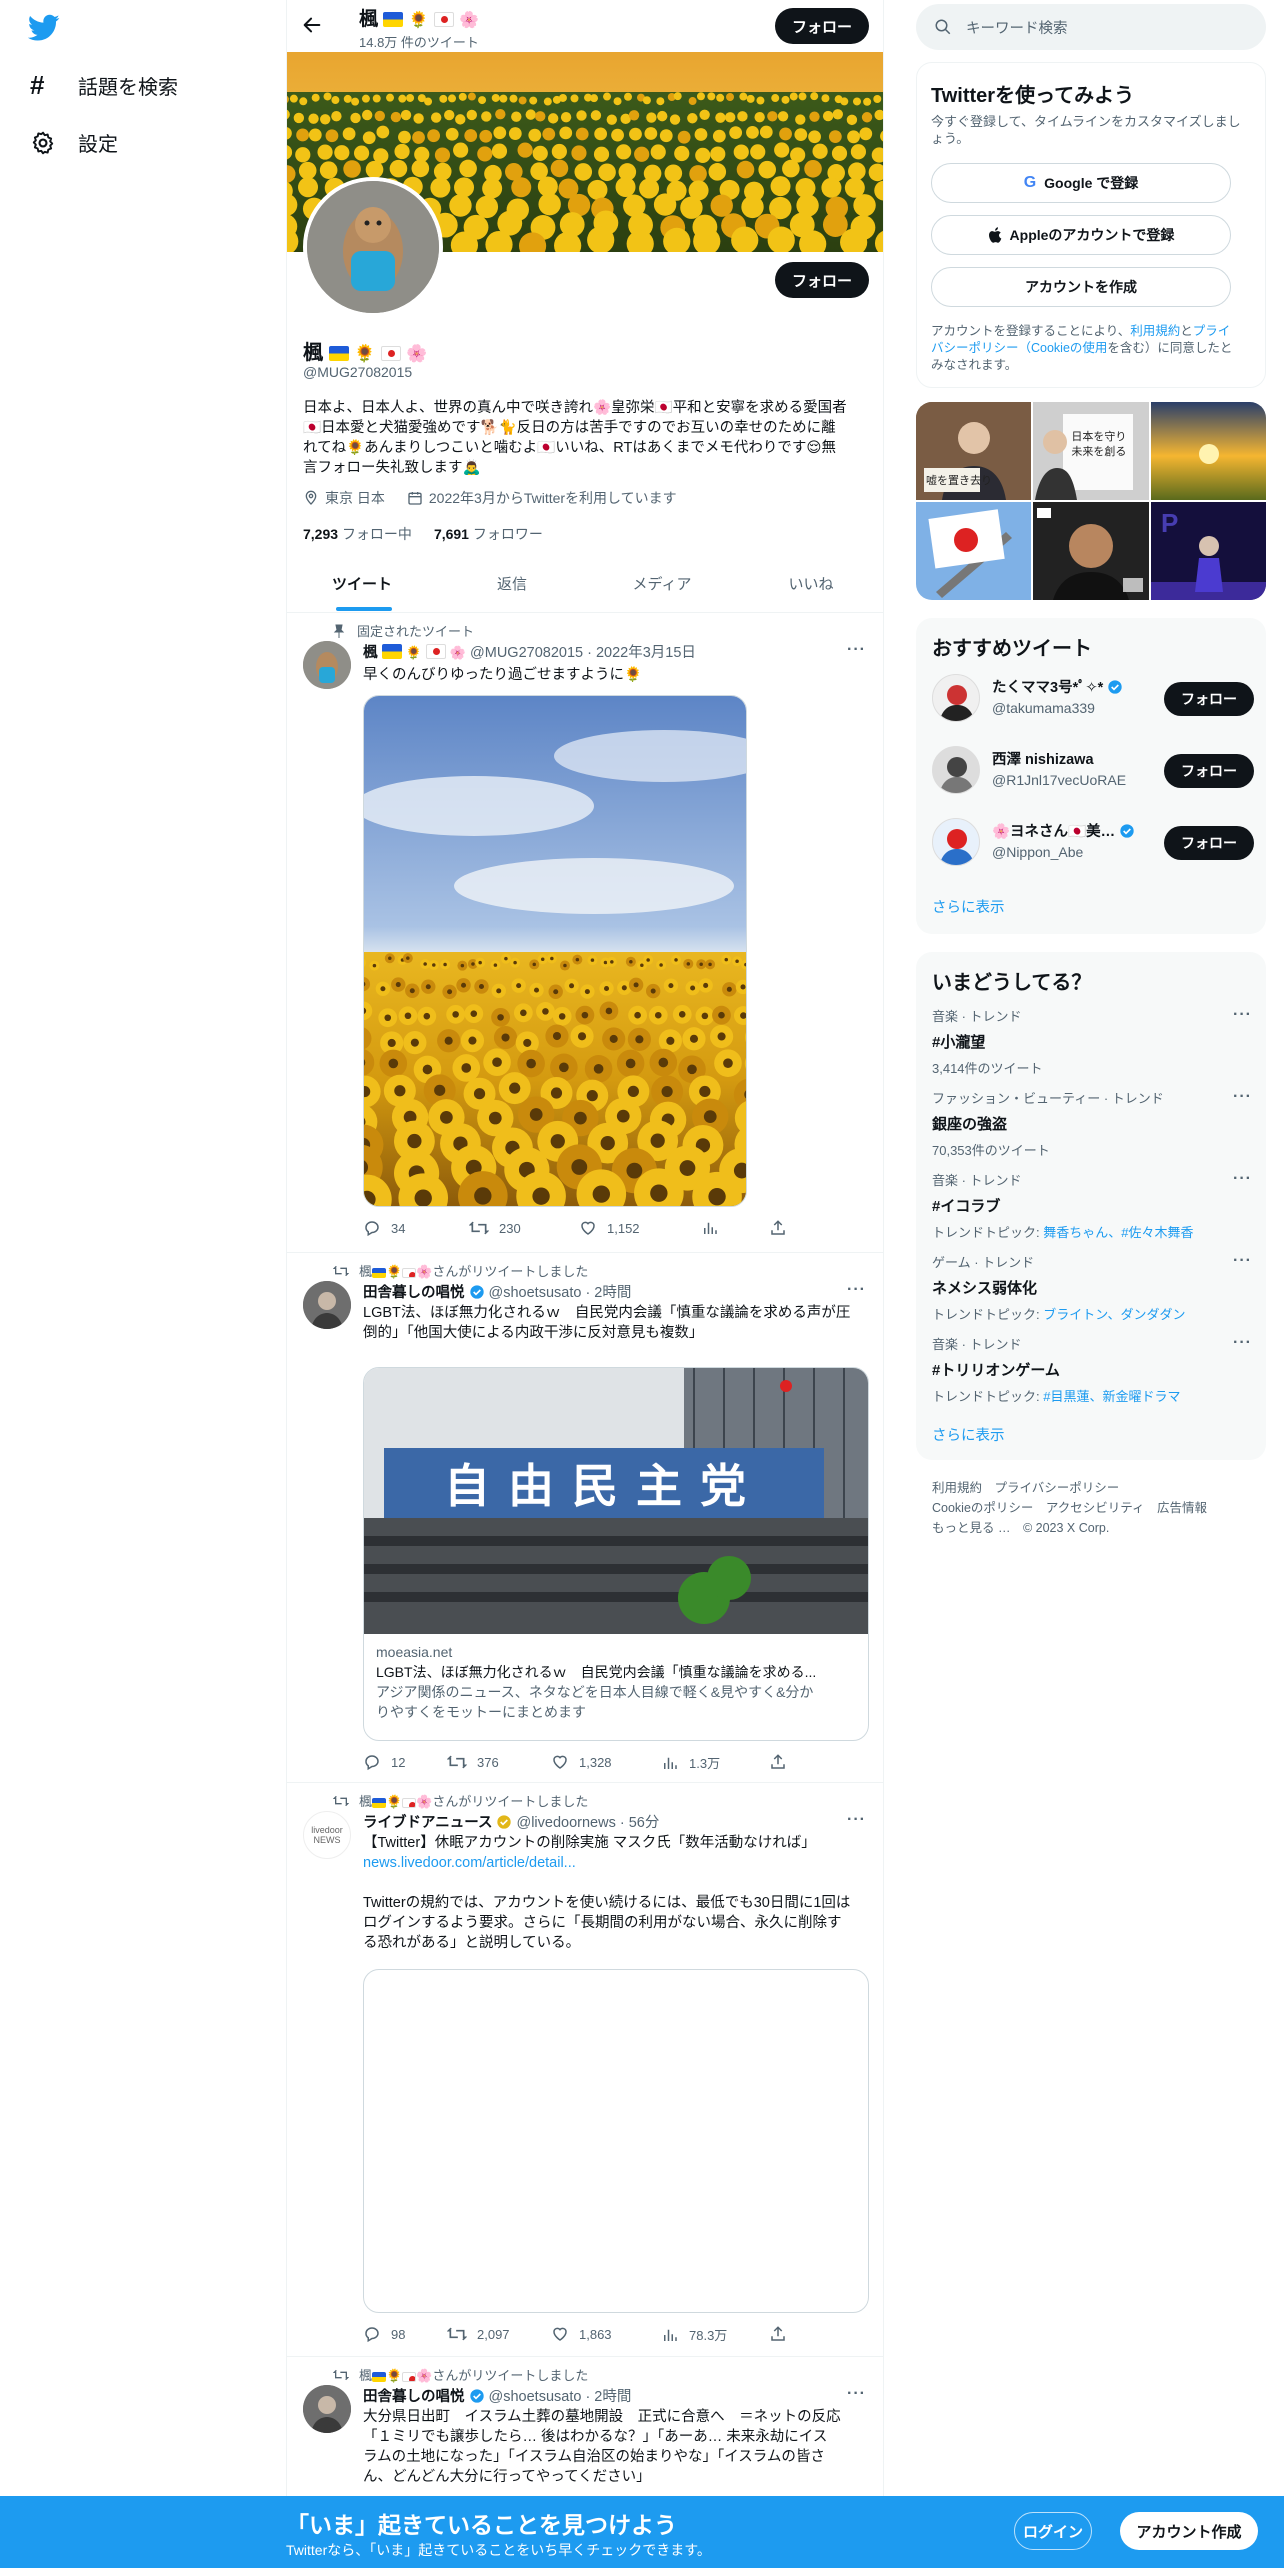 The image size is (1284, 2568). I want to click on privacy-link: バシーポリシー（Cookieの使用, so click(1019, 348).